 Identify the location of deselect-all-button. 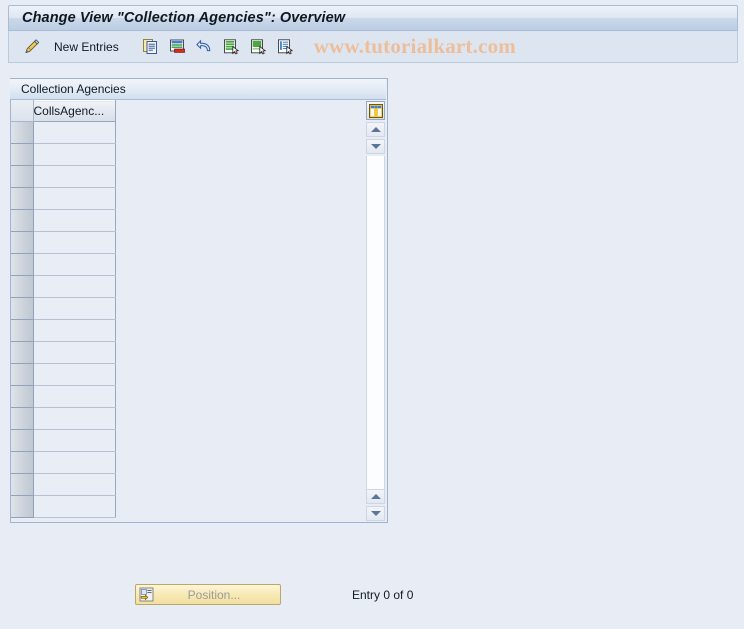
(258, 47).